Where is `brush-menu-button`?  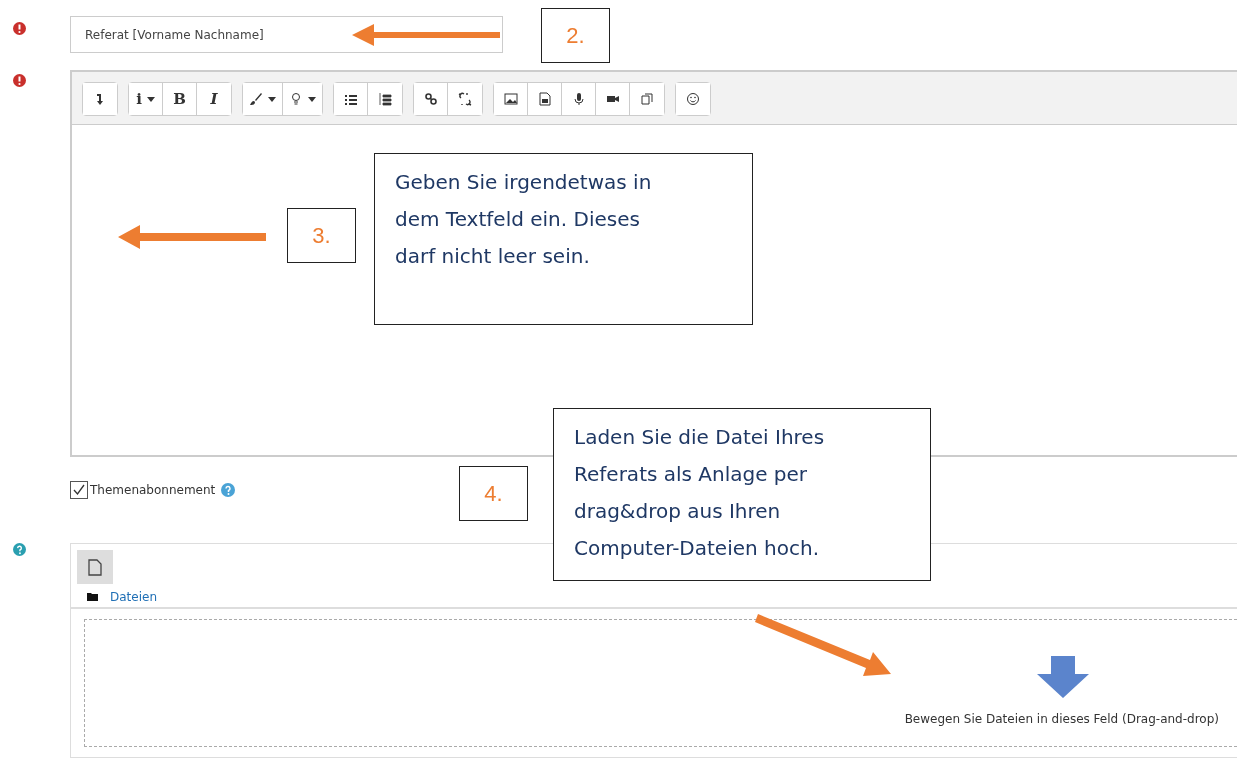
brush-menu-button is located at coordinates (263, 99).